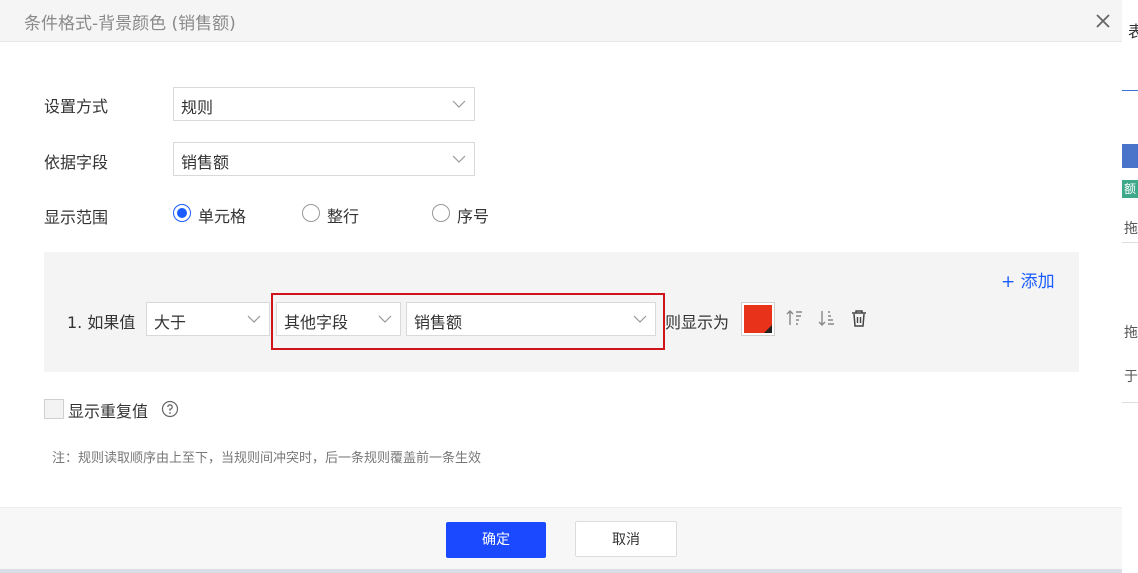  What do you see at coordinates (1130, 90) in the screenshot?
I see `background-tab-underline` at bounding box center [1130, 90].